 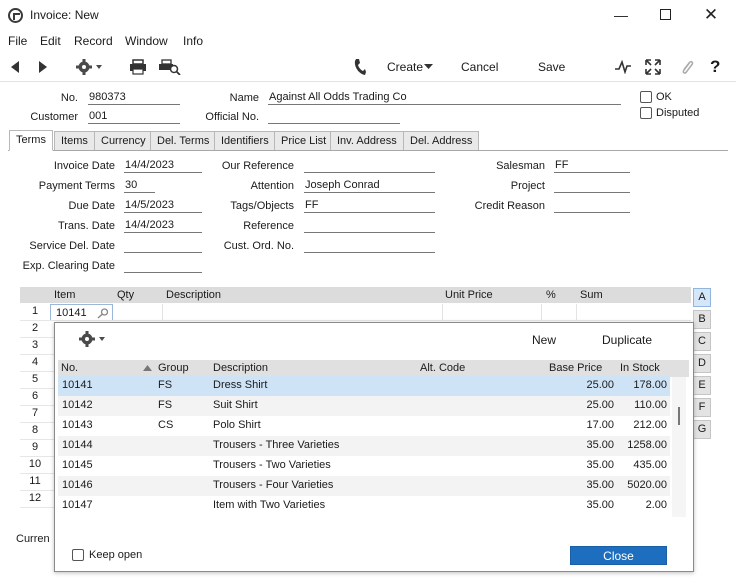 I want to click on settings-gear-icon, so click(x=90, y=67).